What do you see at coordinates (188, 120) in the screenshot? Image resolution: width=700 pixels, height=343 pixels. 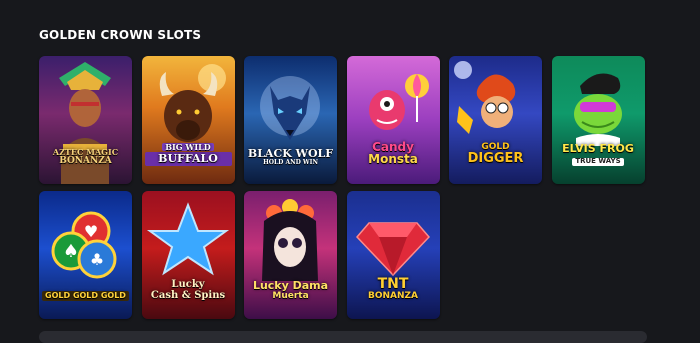 I see `game-tile-big-wild-buffalo: BIG WILD BUFFALO` at bounding box center [188, 120].